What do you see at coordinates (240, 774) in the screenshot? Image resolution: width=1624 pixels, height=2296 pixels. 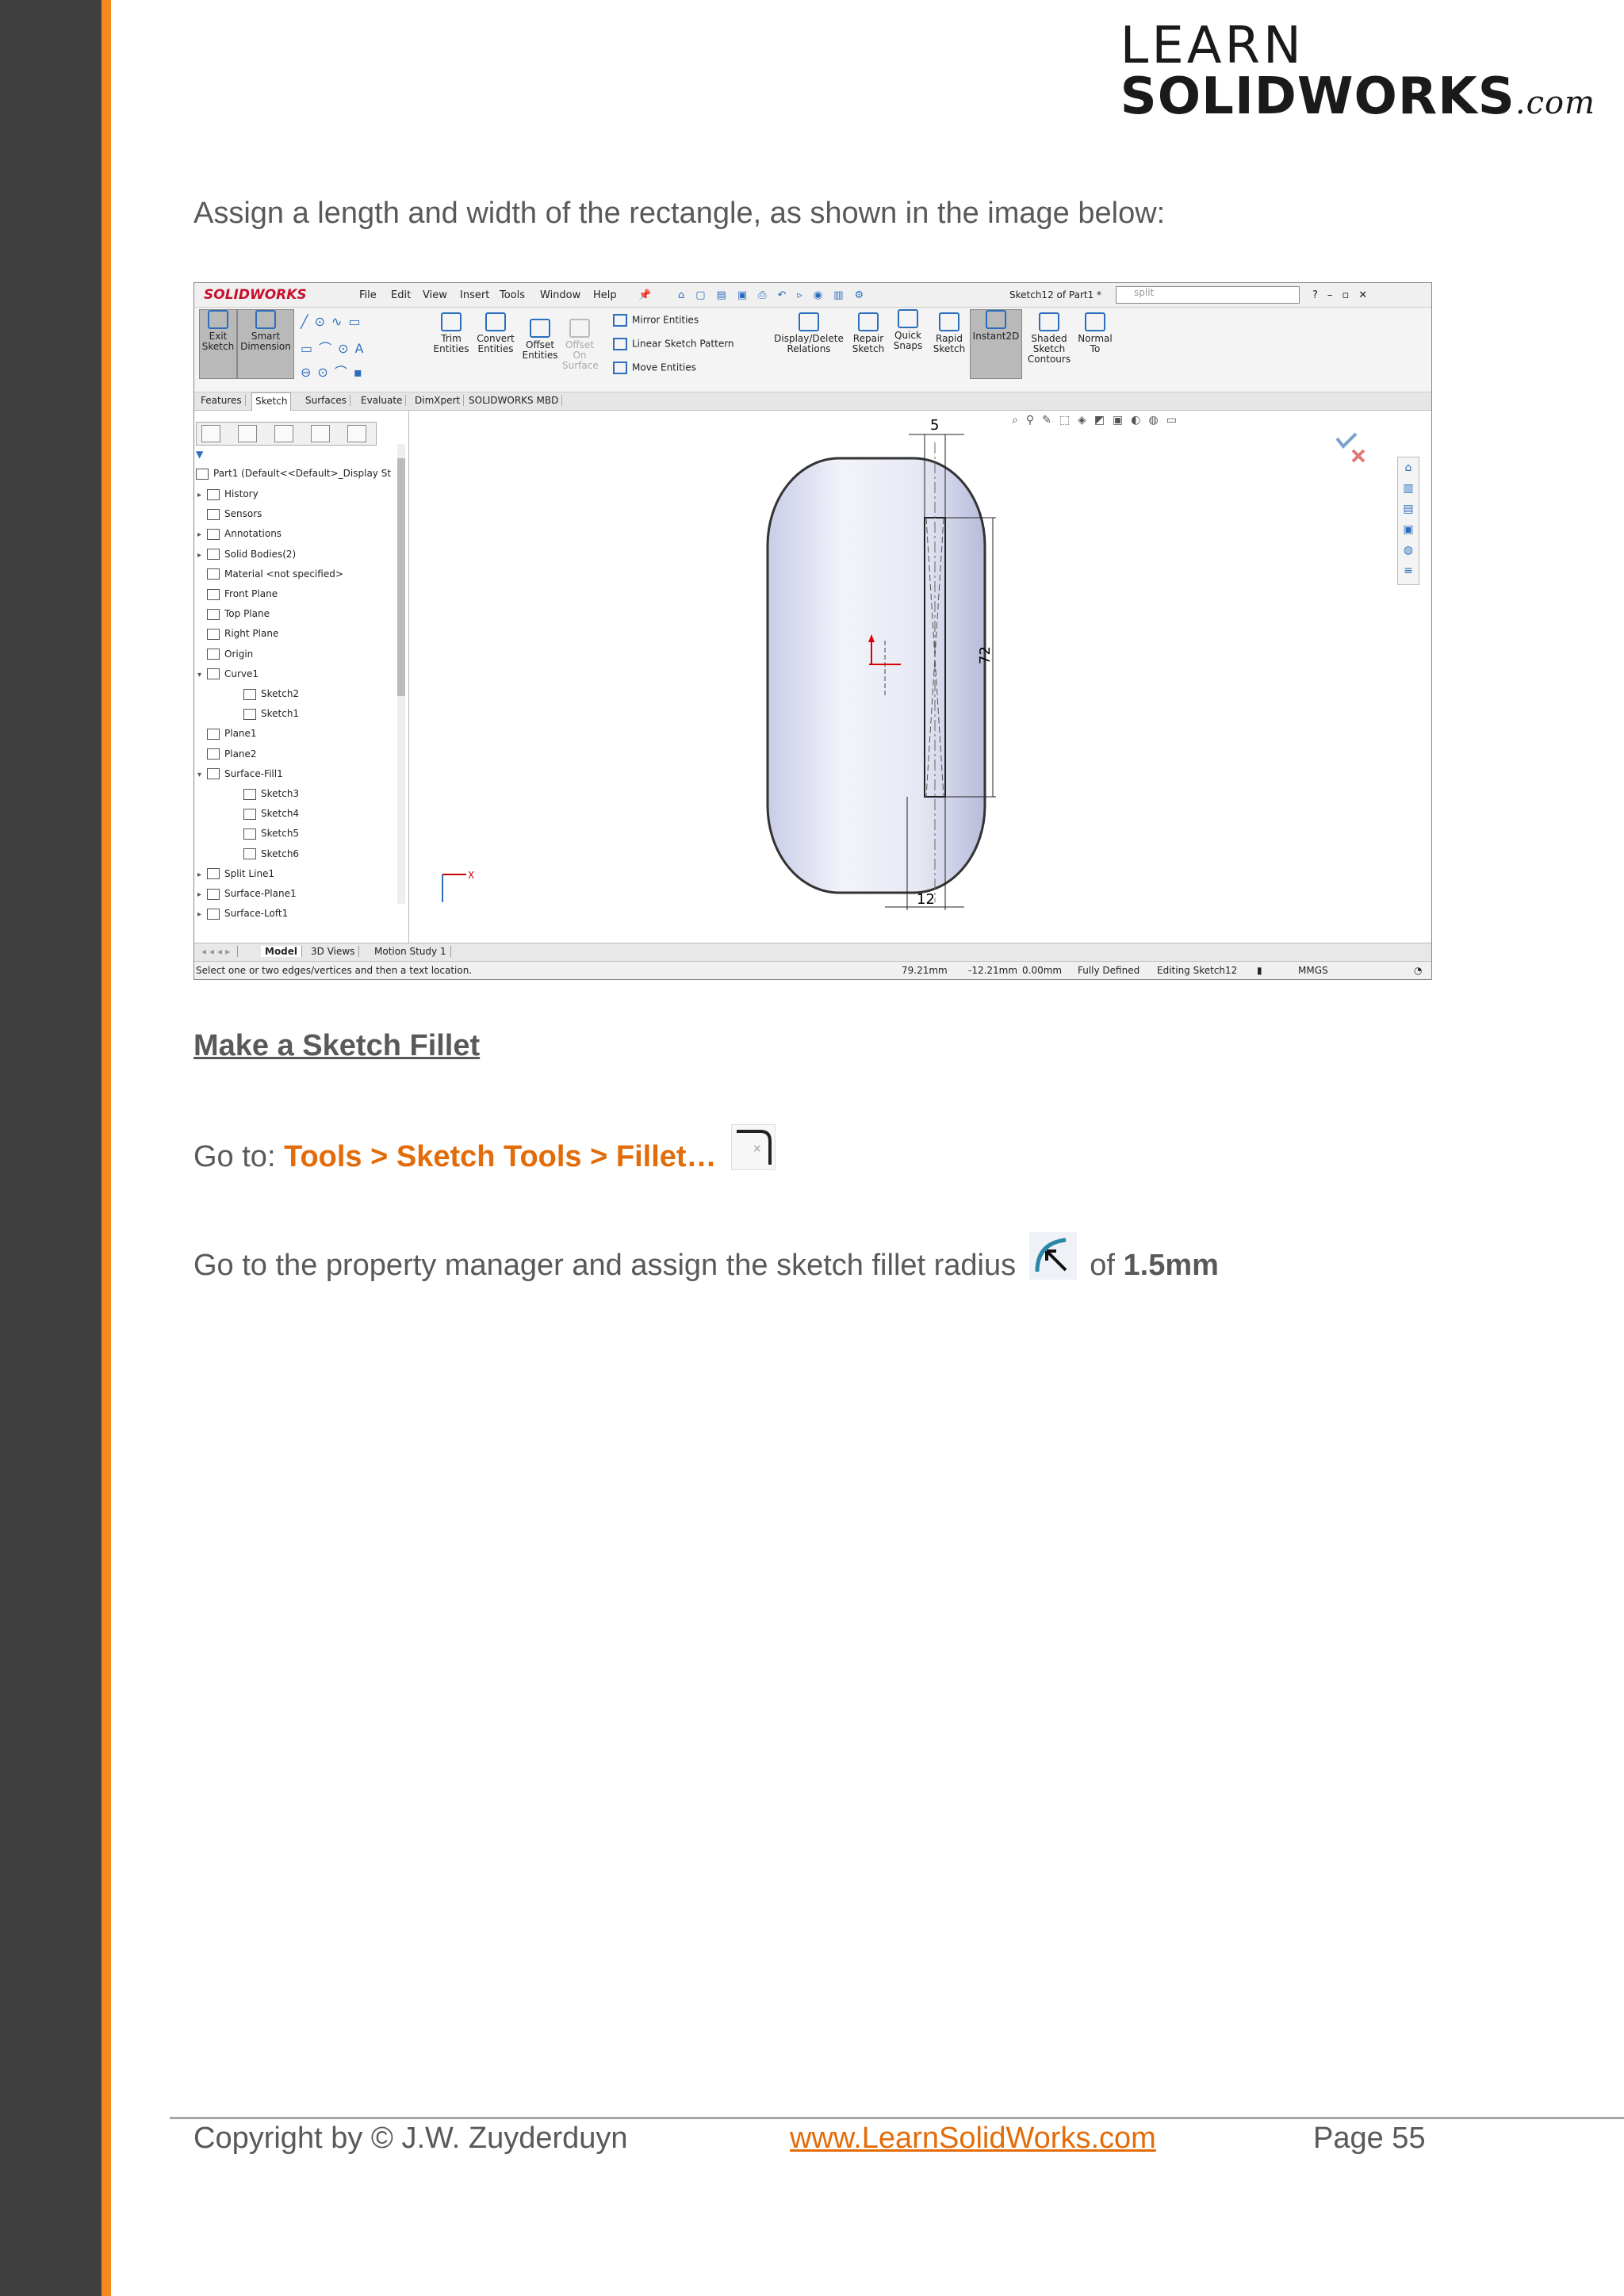 I see `tree-item: ▾ Surface-Fill1` at bounding box center [240, 774].